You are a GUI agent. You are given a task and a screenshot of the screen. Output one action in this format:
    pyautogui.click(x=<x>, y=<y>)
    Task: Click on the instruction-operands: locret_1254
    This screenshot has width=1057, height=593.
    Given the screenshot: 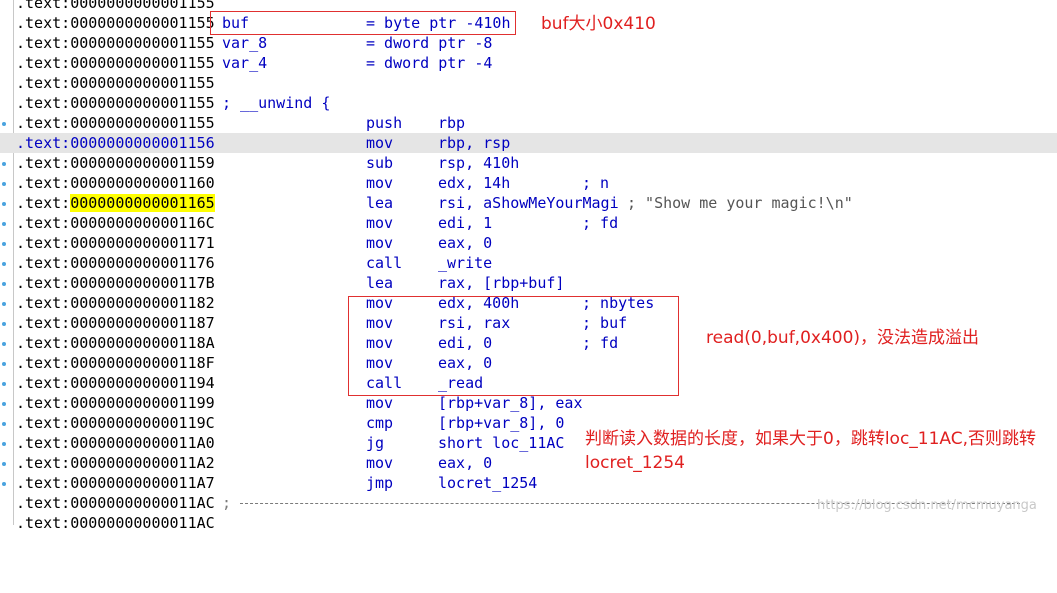 What is the action you would take?
    pyautogui.click(x=487, y=483)
    